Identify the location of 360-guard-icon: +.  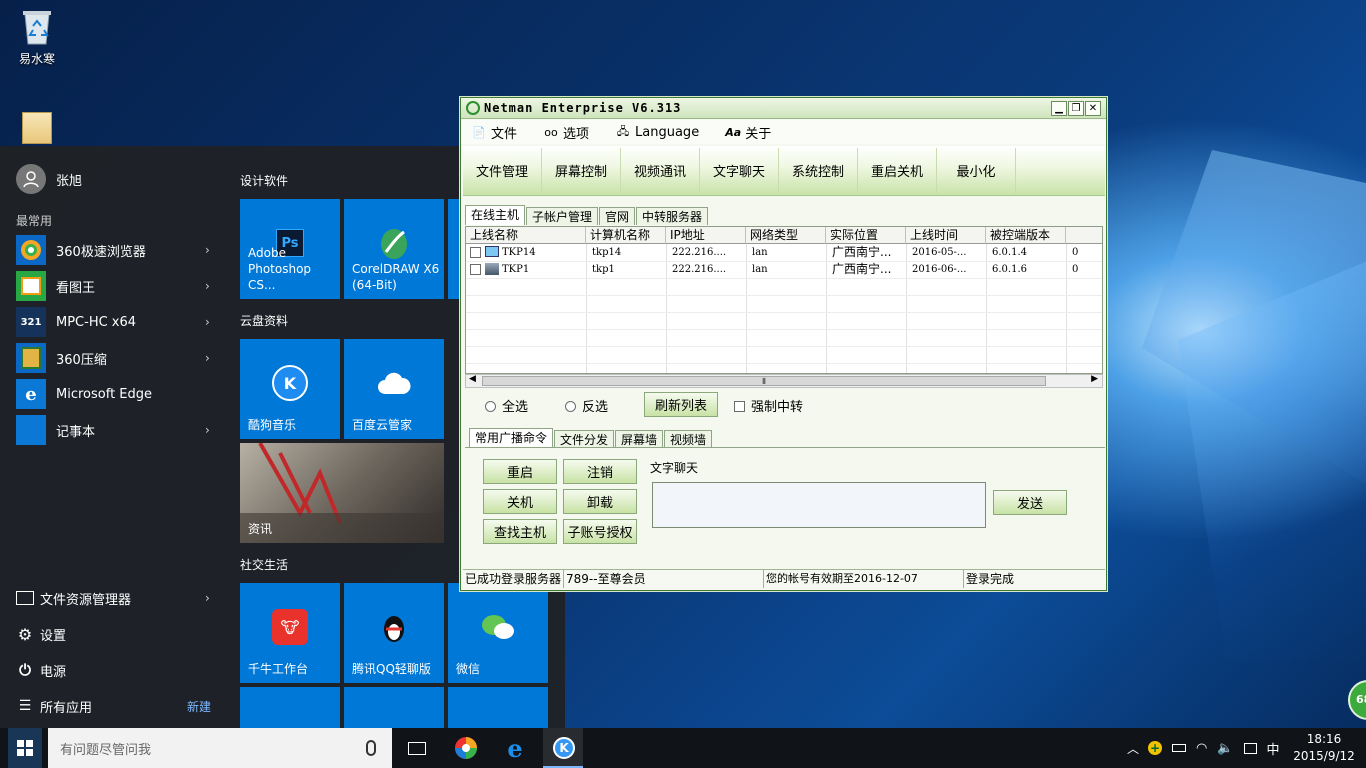
(1155, 748).